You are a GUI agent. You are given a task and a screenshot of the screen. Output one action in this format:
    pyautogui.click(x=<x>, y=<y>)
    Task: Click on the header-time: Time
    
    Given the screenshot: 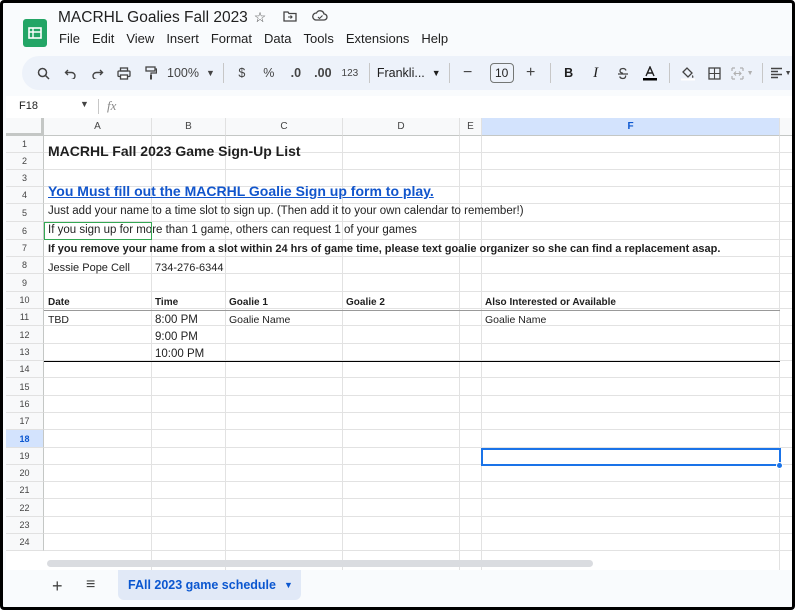 What is the action you would take?
    pyautogui.click(x=166, y=303)
    